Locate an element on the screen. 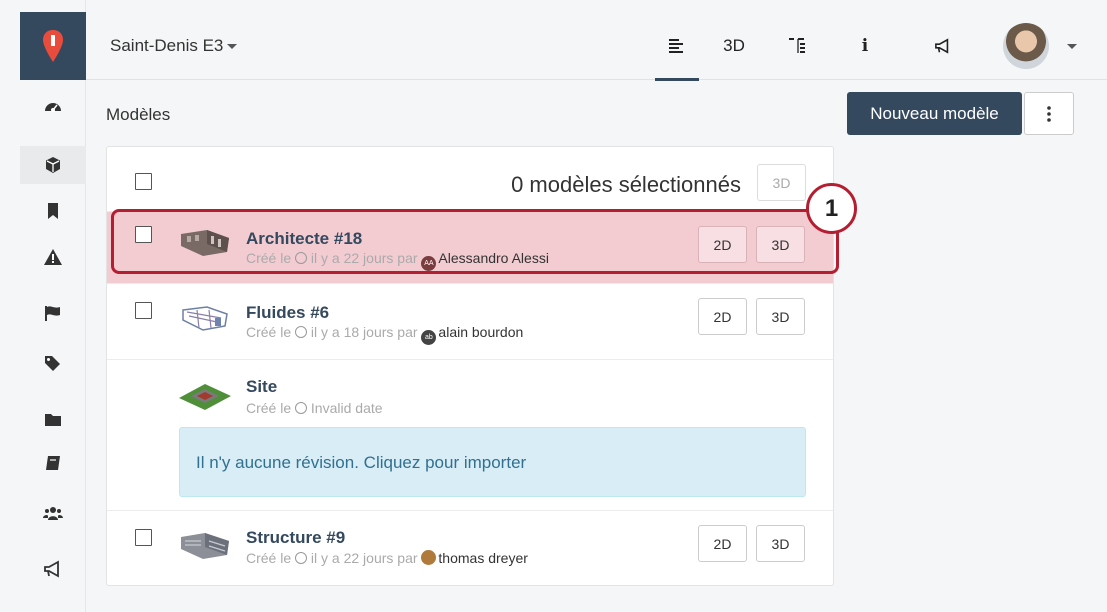  new-model-button: Nouveau modèle is located at coordinates (934, 113).